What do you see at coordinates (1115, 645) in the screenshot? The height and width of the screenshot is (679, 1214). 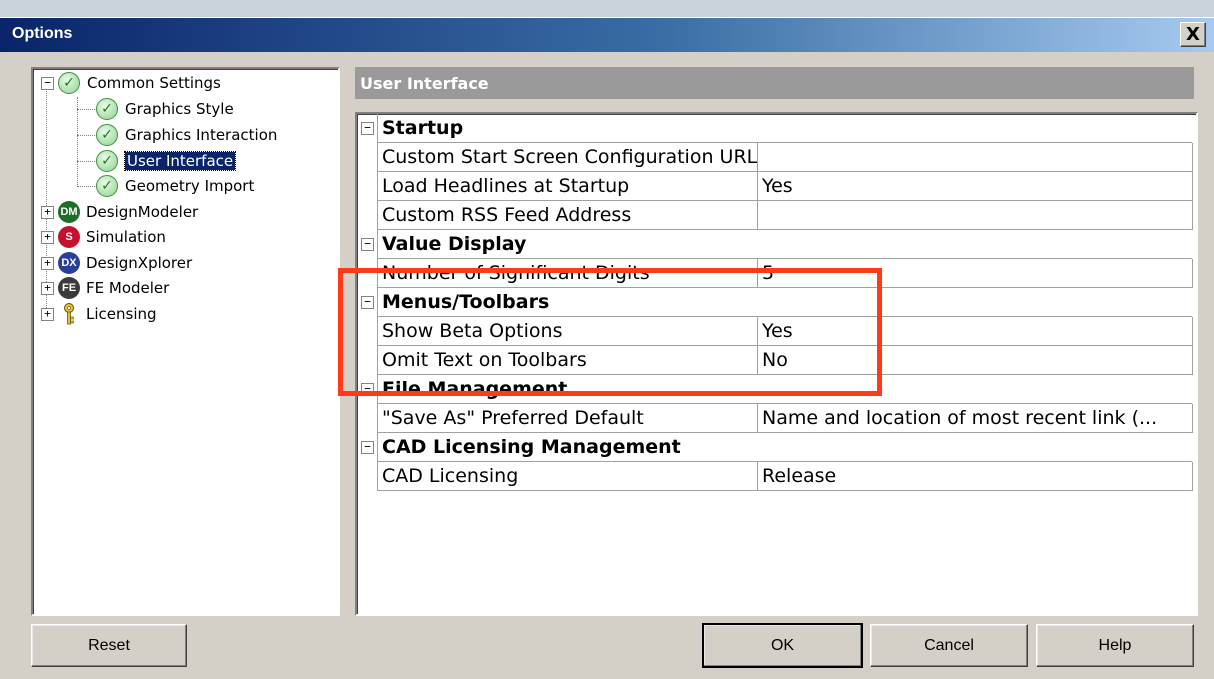 I see `help-button: Help` at bounding box center [1115, 645].